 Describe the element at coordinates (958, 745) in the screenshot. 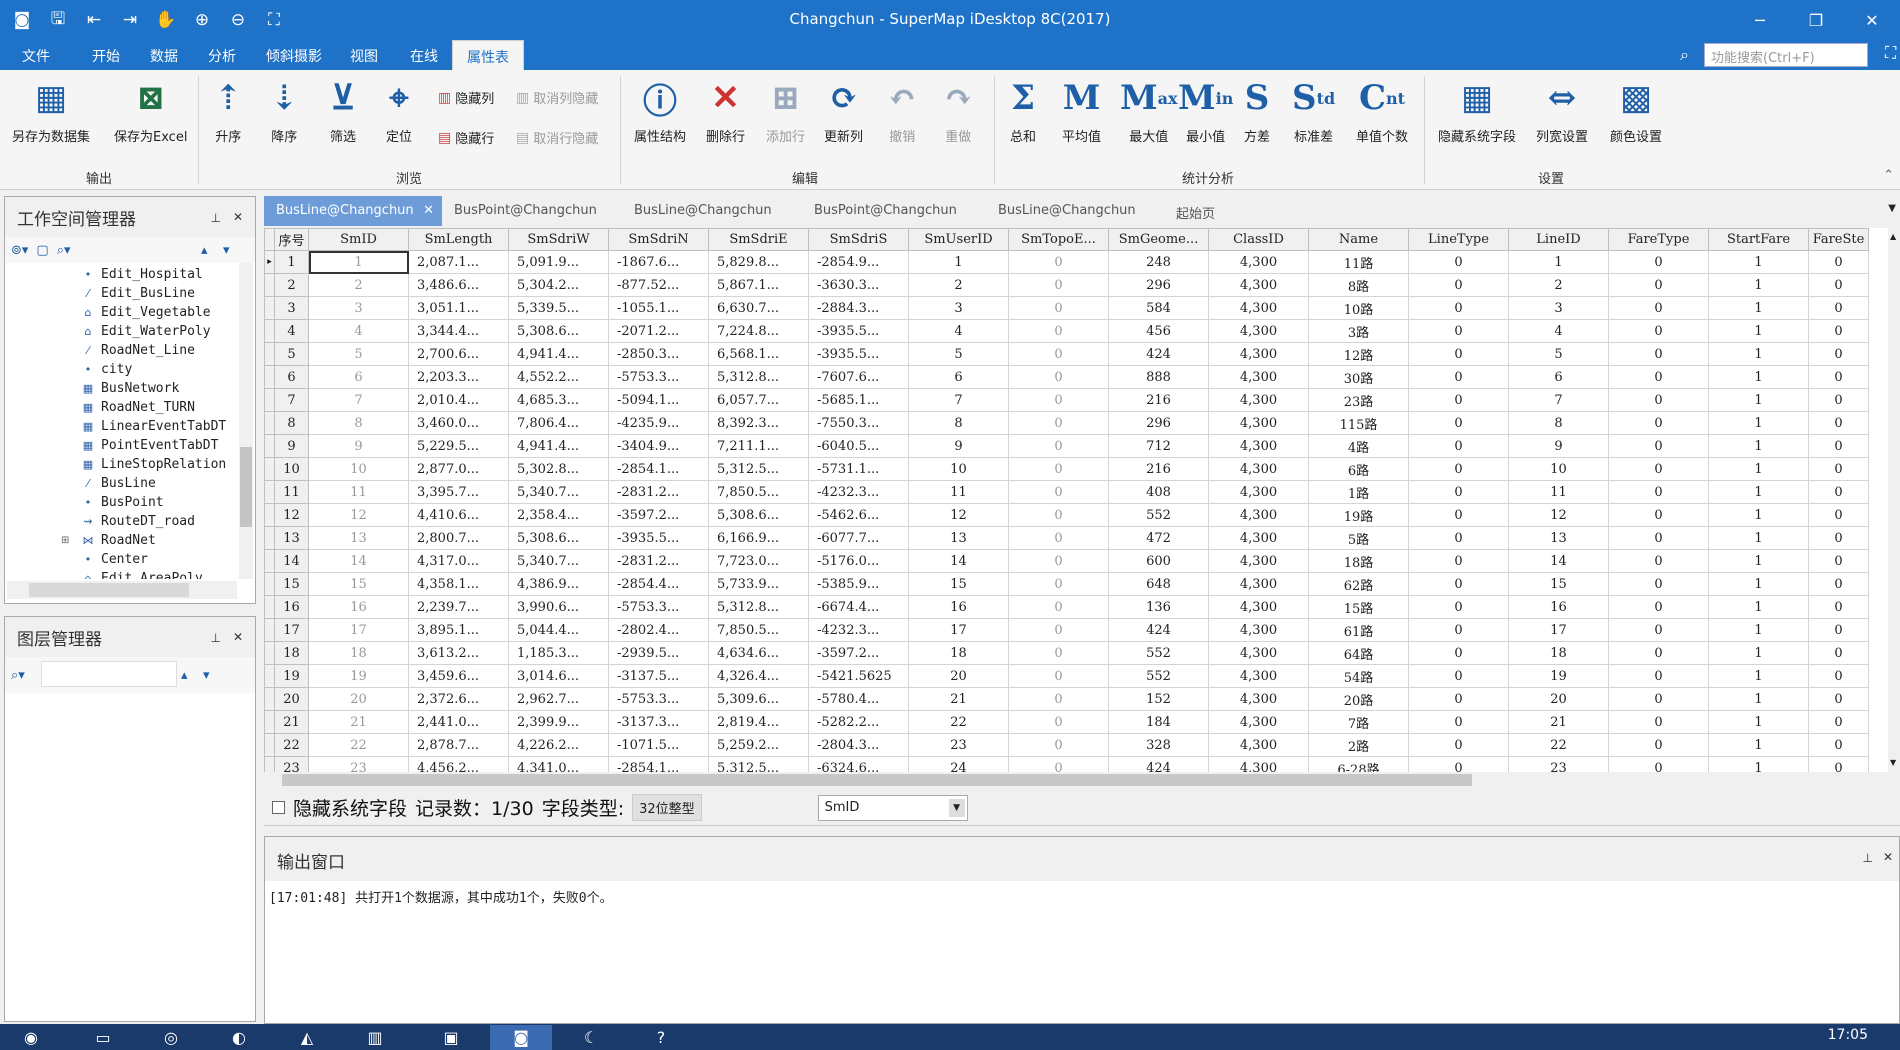

I see `table-cell: 23` at that location.